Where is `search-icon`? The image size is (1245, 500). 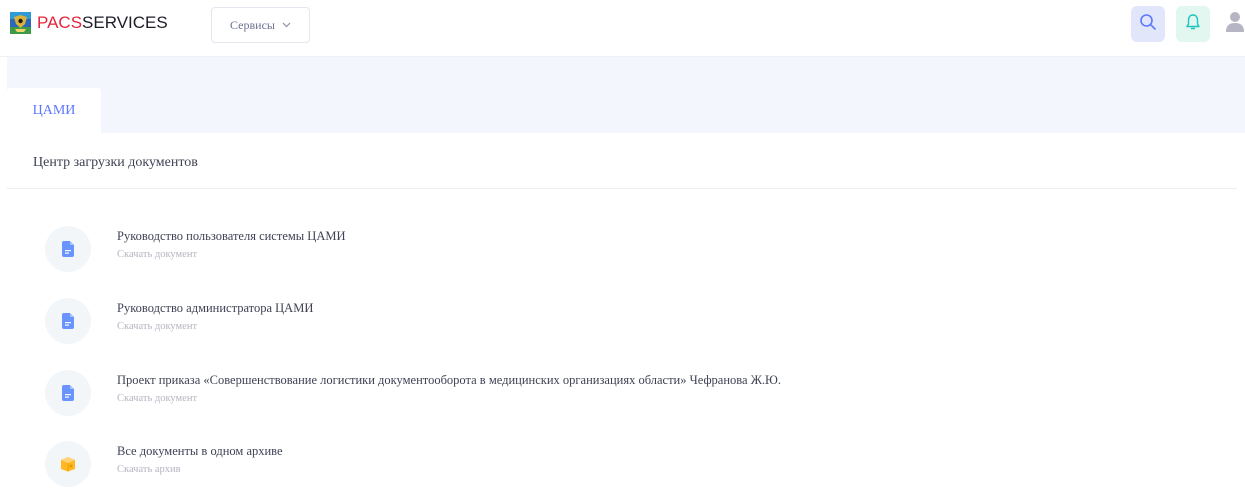
search-icon is located at coordinates (1148, 24).